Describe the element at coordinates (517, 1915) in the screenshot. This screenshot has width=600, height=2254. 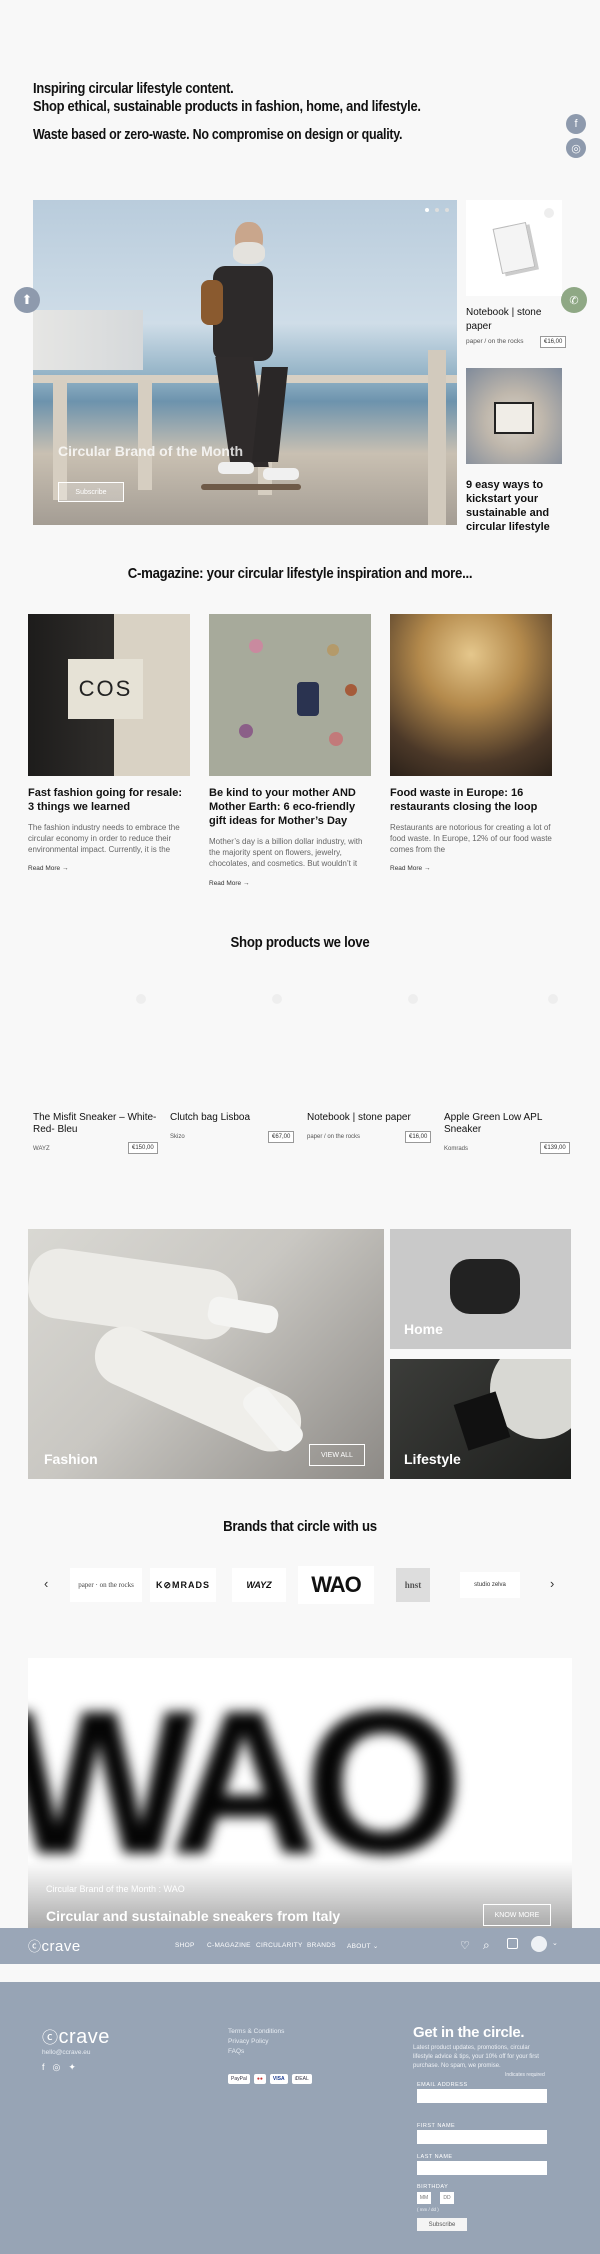
I see `know-more-button: KNOW MORE` at that location.